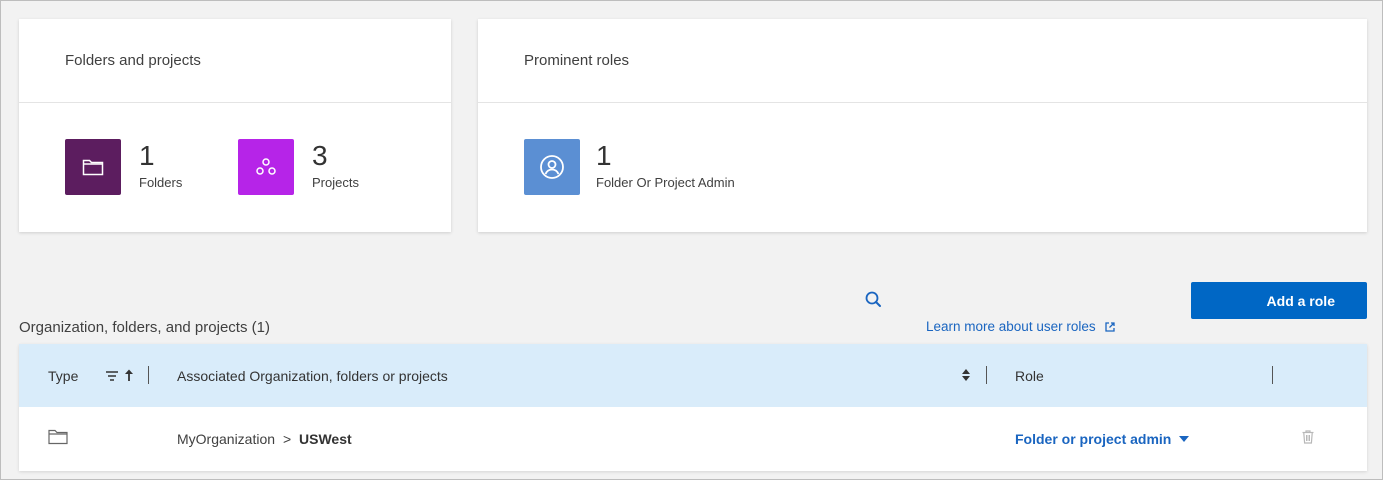  What do you see at coordinates (1011, 326) in the screenshot?
I see `learn-more-label: Learn more about user roles` at bounding box center [1011, 326].